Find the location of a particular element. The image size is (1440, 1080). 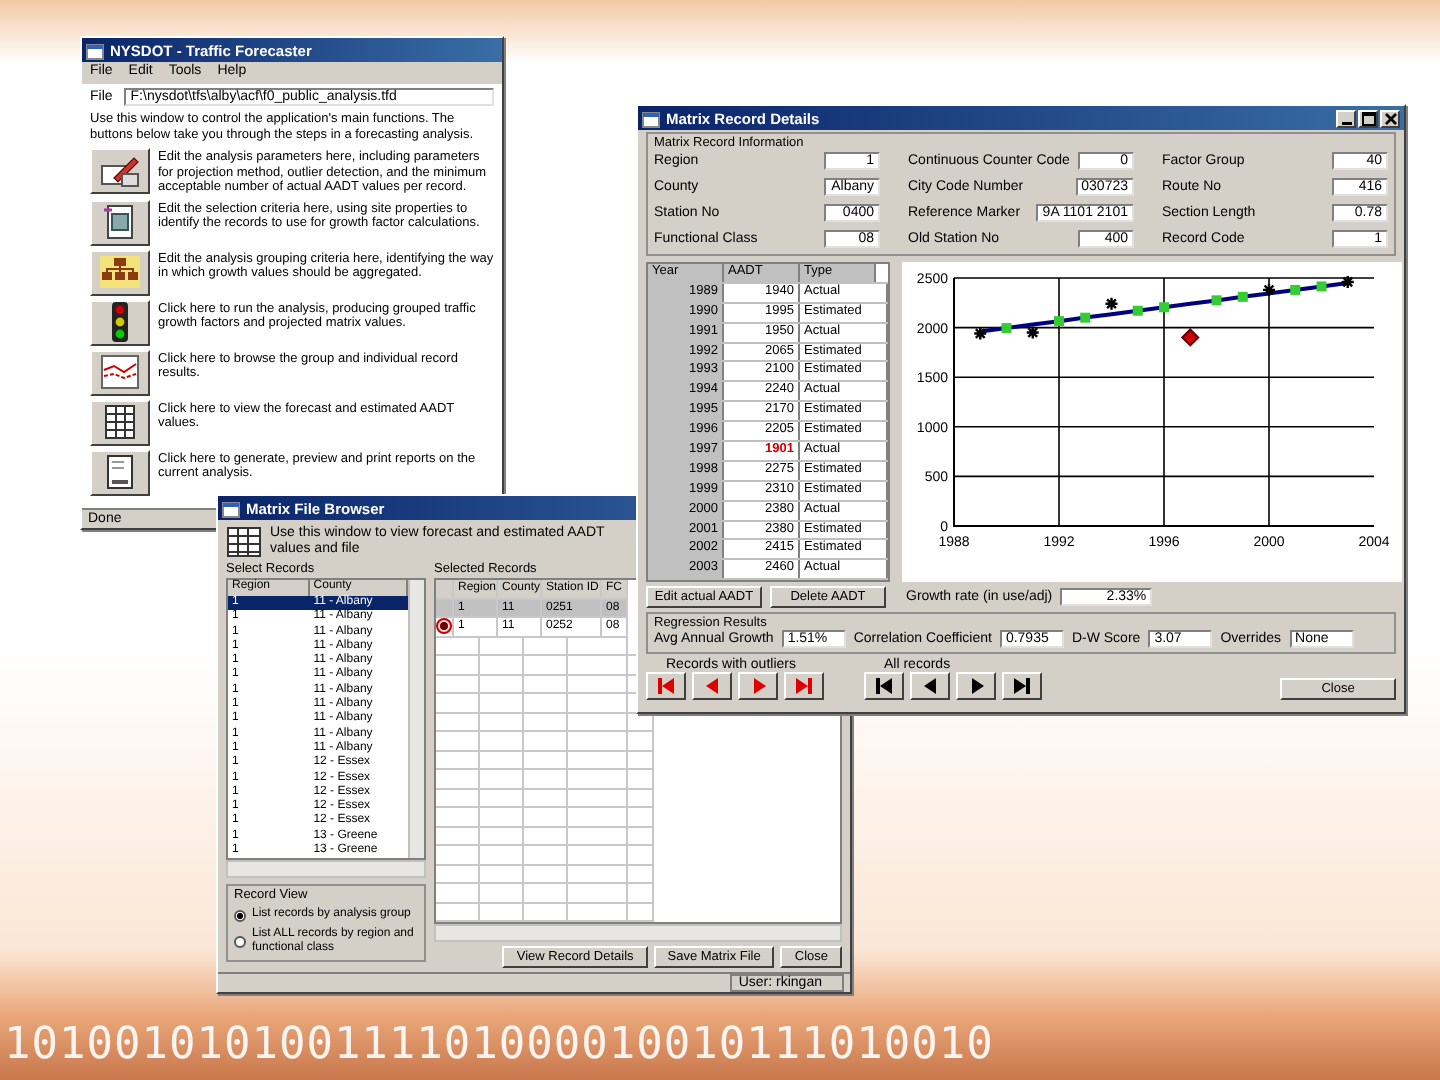

maximize-icon is located at coordinates (1368, 118).